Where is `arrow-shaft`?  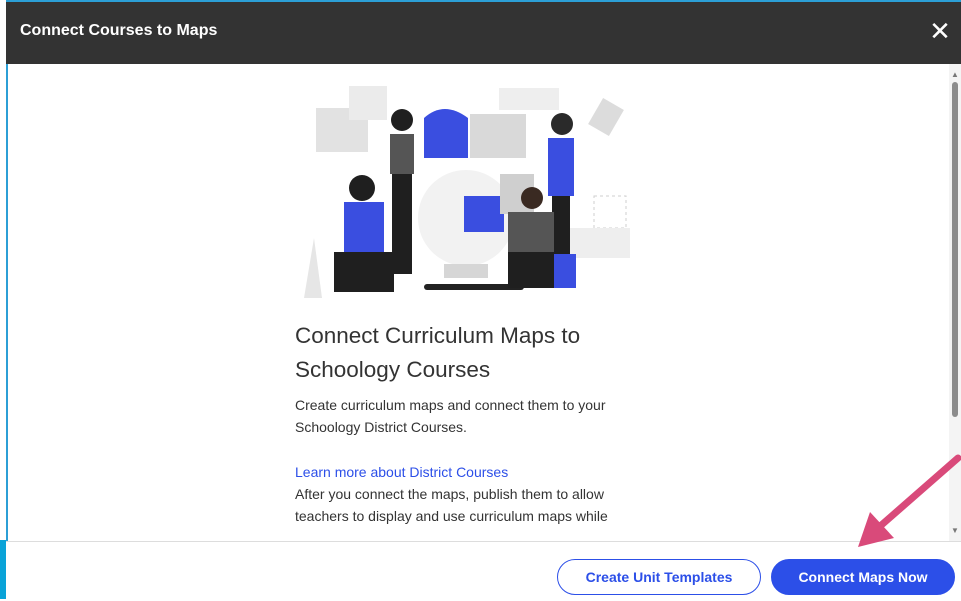 arrow-shaft is located at coordinates (917, 493).